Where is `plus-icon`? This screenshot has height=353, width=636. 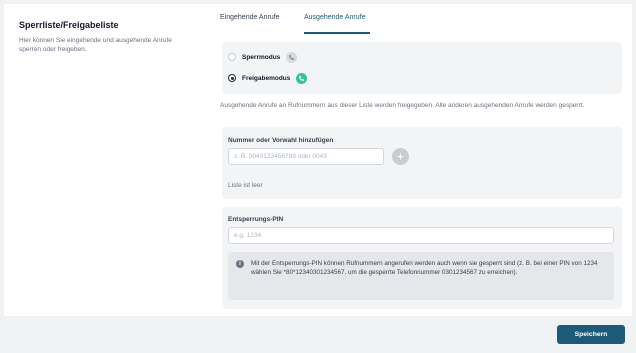 plus-icon is located at coordinates (400, 156).